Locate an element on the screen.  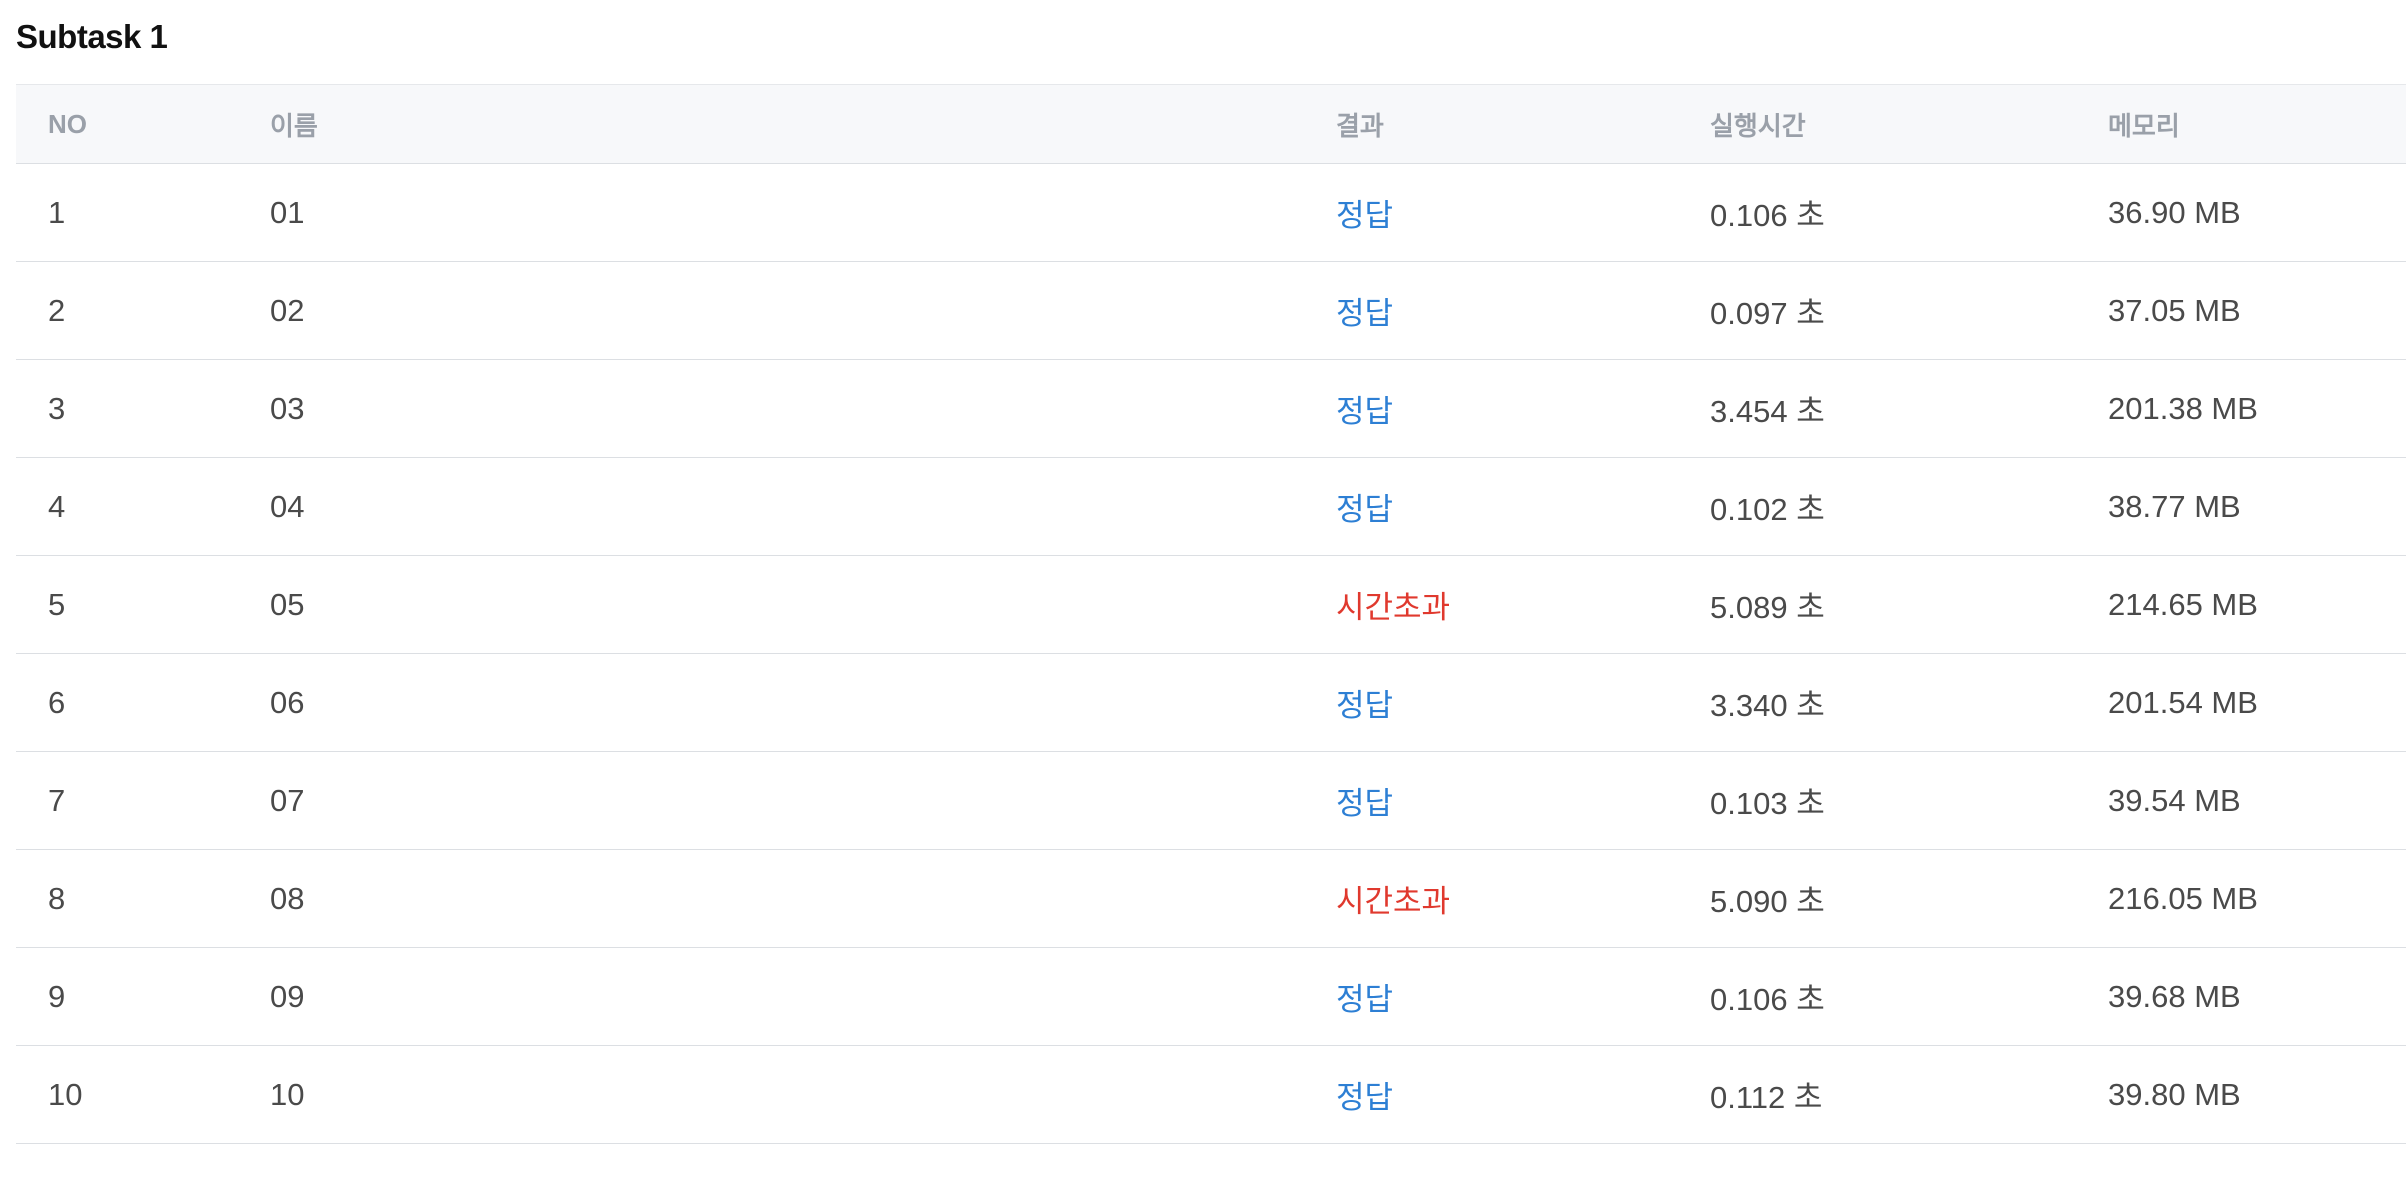
cell-time: 0.102 초 is located at coordinates (1909, 506).